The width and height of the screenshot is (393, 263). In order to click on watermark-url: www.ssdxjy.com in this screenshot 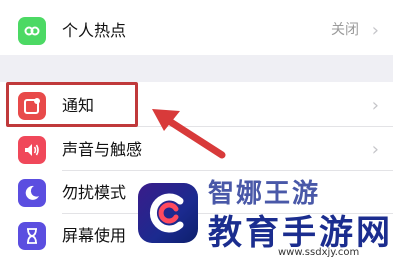, I will do `click(319, 252)`.